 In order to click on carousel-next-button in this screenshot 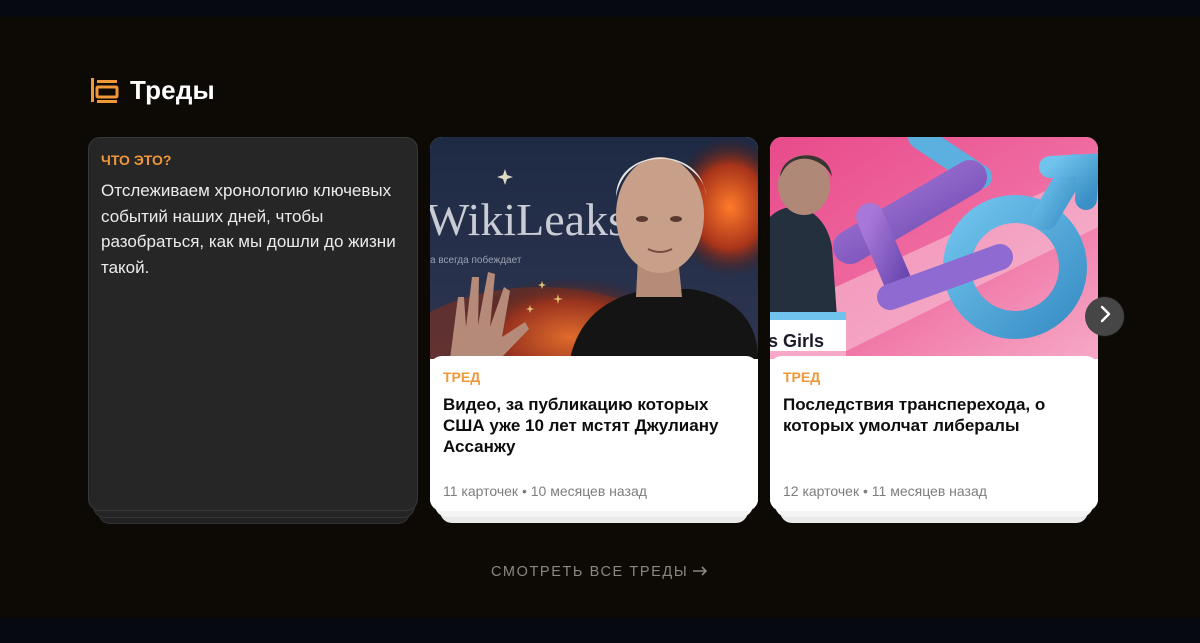, I will do `click(1104, 316)`.